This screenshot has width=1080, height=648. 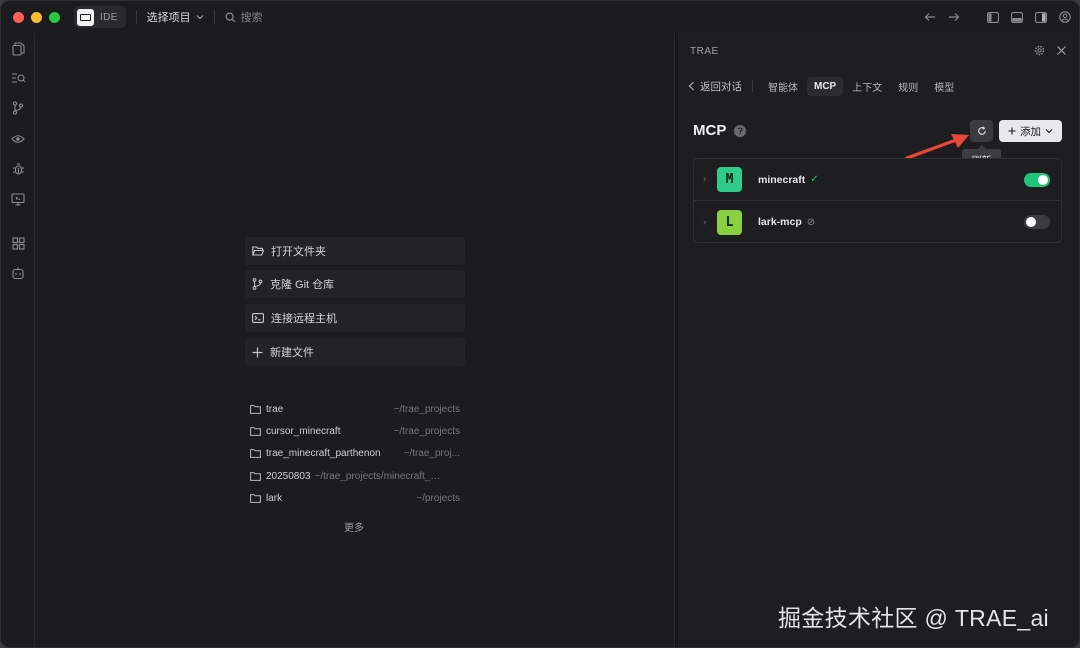 What do you see at coordinates (18, 243) in the screenshot?
I see `extensions-icon` at bounding box center [18, 243].